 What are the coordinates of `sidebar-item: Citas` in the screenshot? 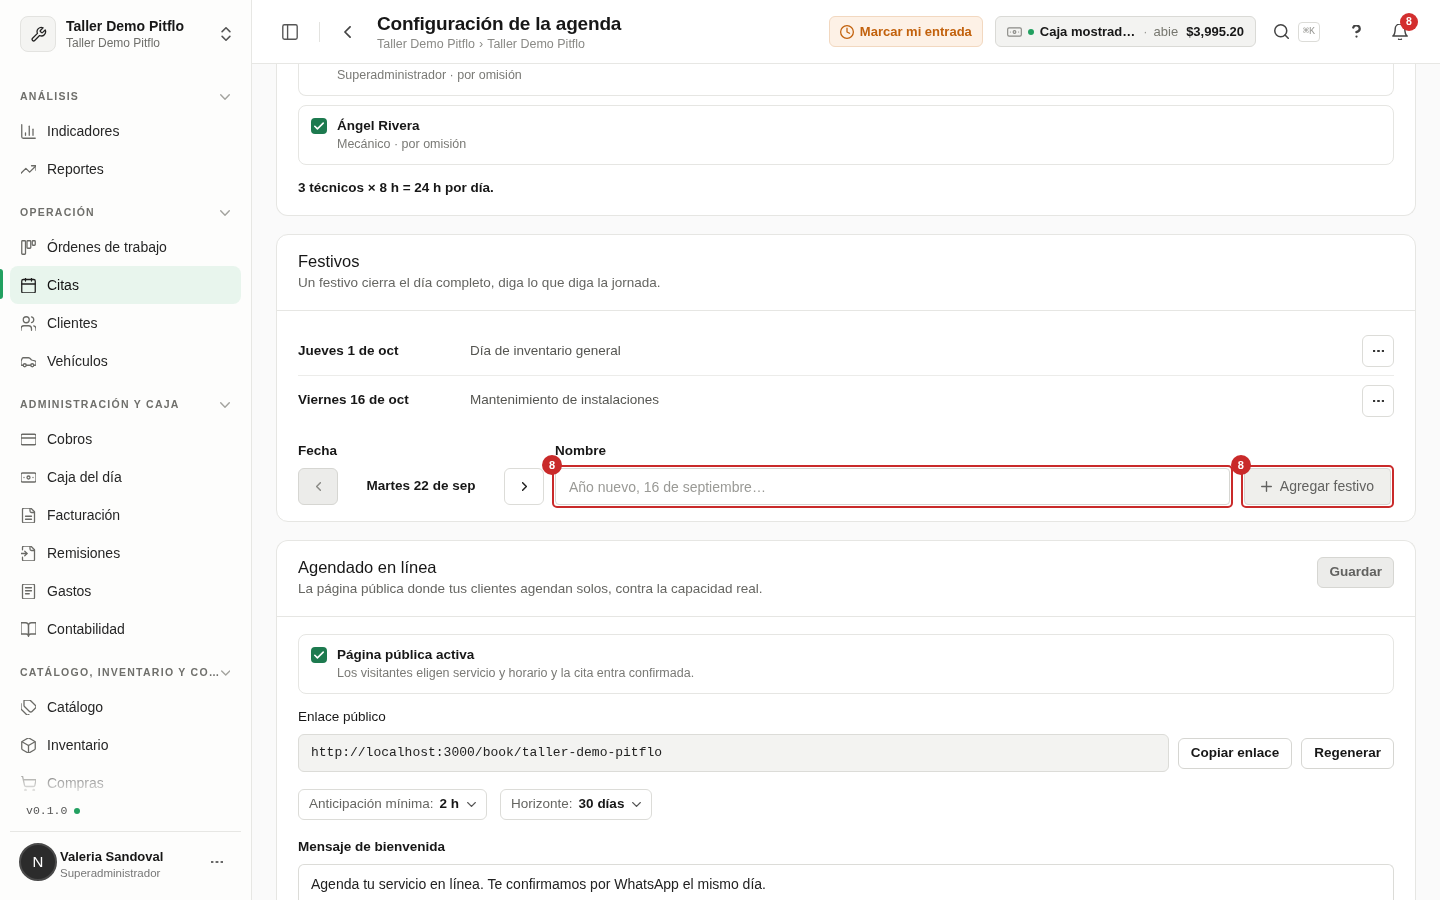 It's located at (125, 285).